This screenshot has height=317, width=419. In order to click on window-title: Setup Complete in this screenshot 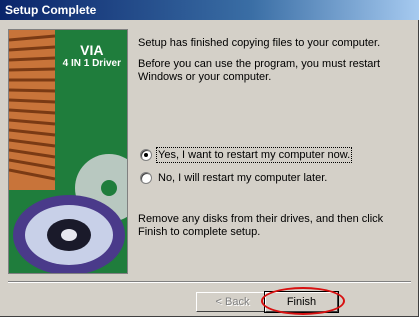, I will do `click(51, 10)`.